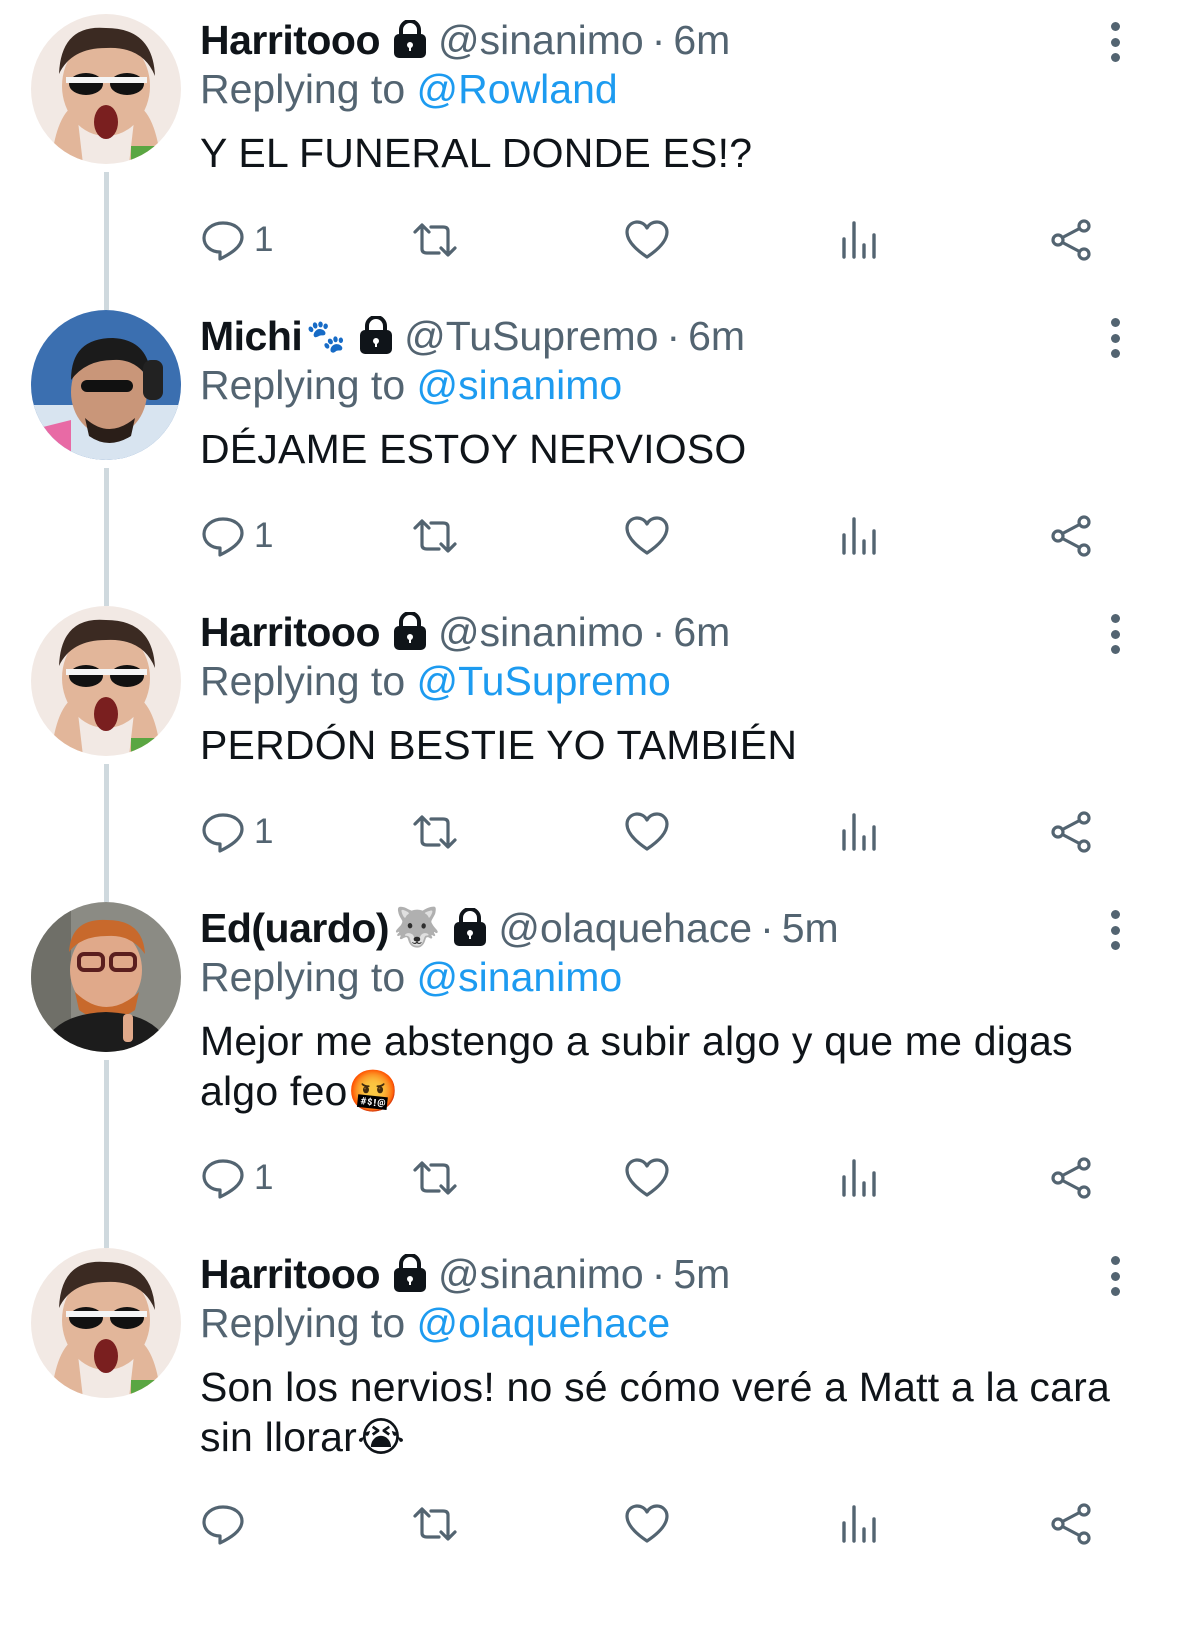 The height and width of the screenshot is (1637, 1179). What do you see at coordinates (625, 928) in the screenshot?
I see `handle: @olaquehace` at bounding box center [625, 928].